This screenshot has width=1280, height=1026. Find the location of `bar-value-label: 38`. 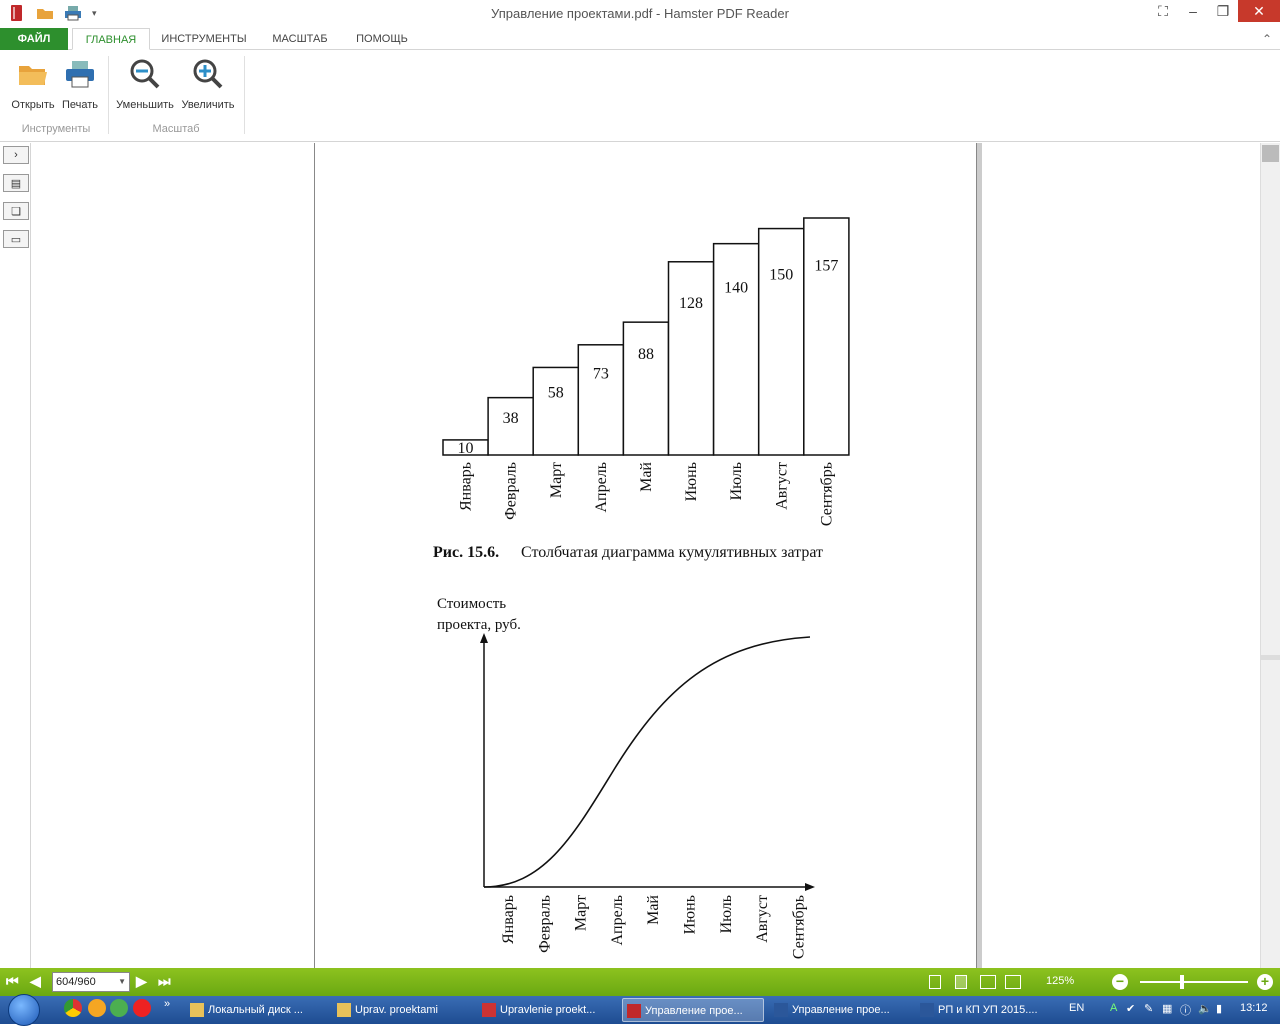

bar-value-label: 38 is located at coordinates (511, 418).